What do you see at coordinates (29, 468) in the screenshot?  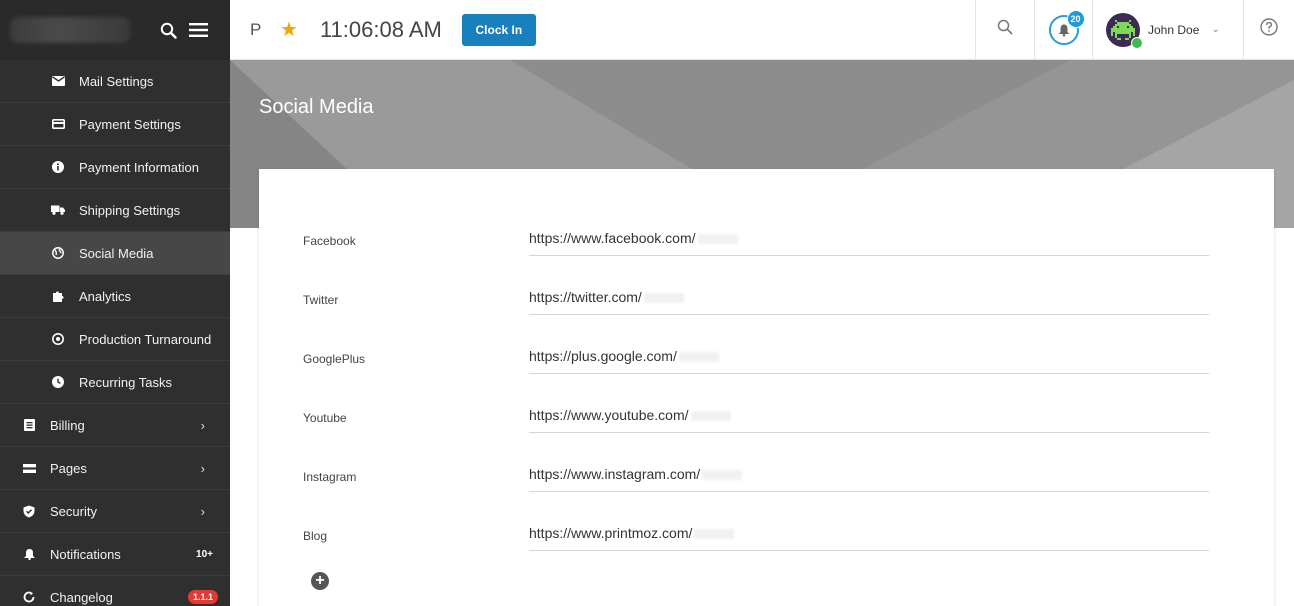 I see `pages-icon` at bounding box center [29, 468].